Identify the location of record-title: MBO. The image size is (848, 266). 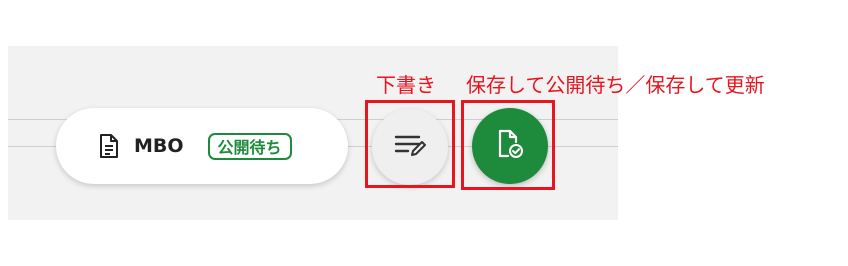
(159, 146).